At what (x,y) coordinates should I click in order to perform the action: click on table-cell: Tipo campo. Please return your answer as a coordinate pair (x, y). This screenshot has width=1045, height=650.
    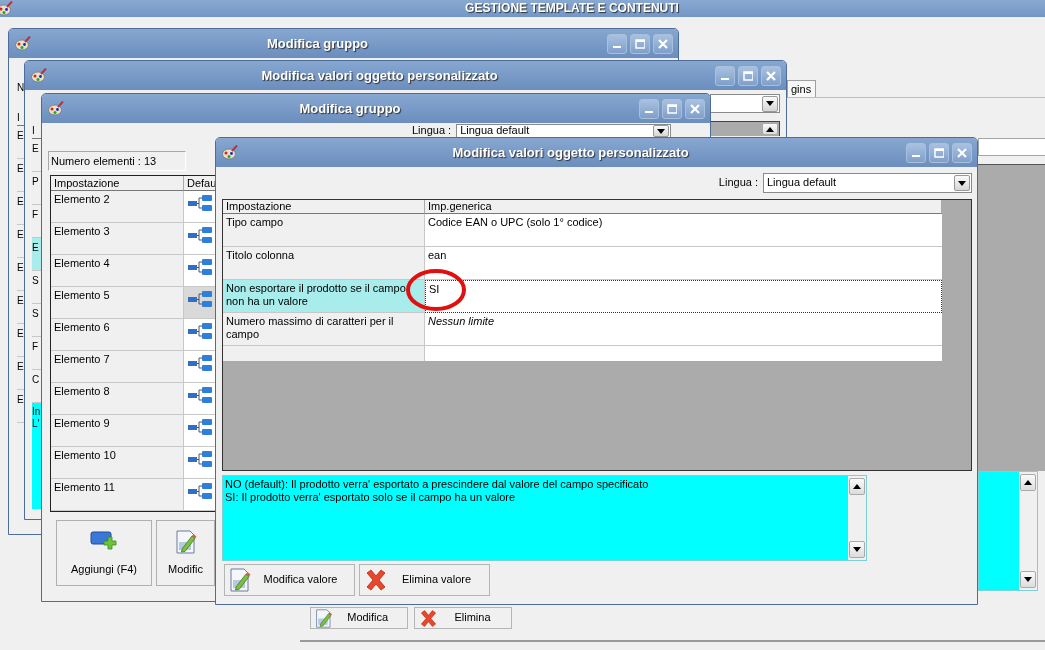
    Looking at the image, I should click on (324, 230).